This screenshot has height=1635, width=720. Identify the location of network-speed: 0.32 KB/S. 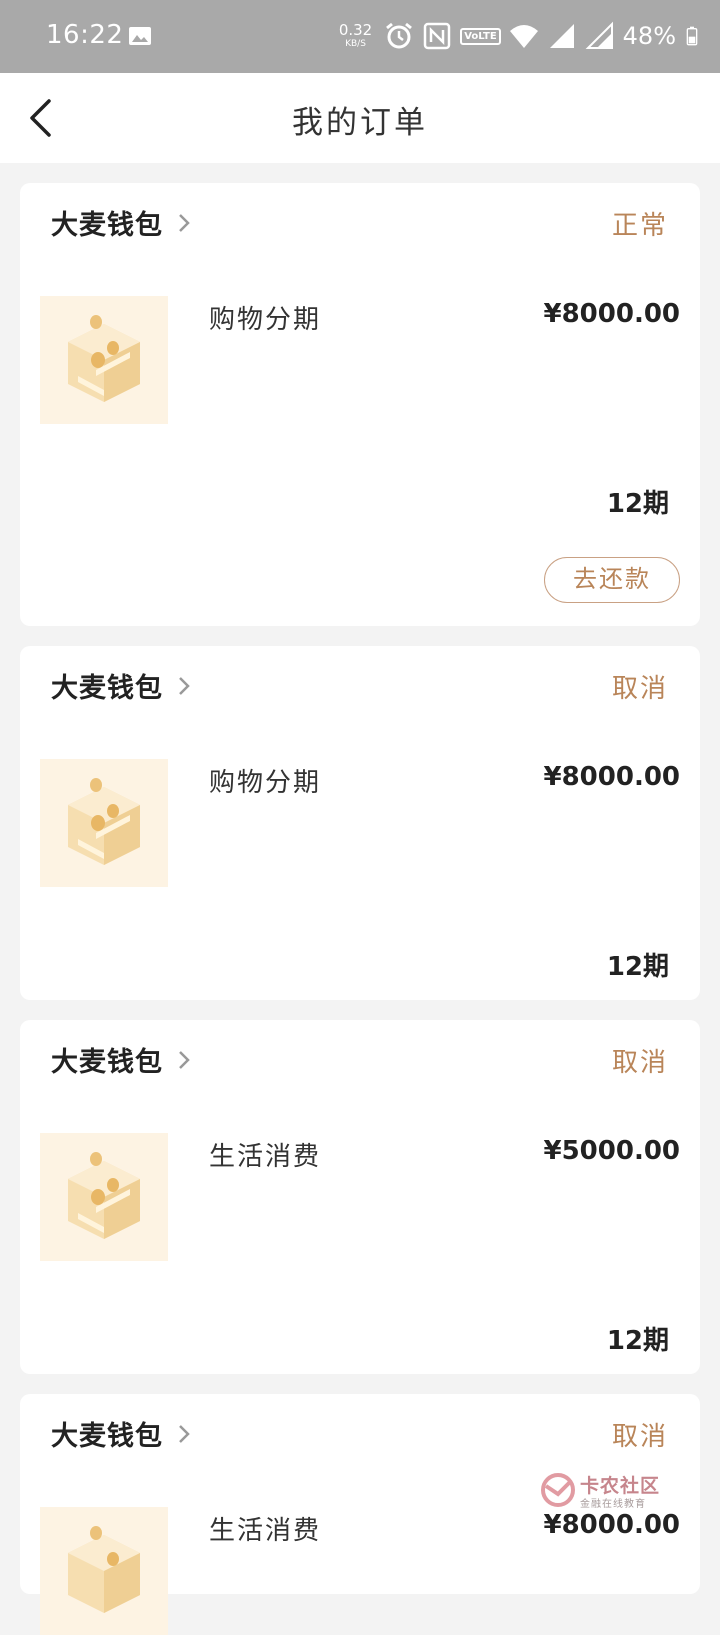
(355, 36).